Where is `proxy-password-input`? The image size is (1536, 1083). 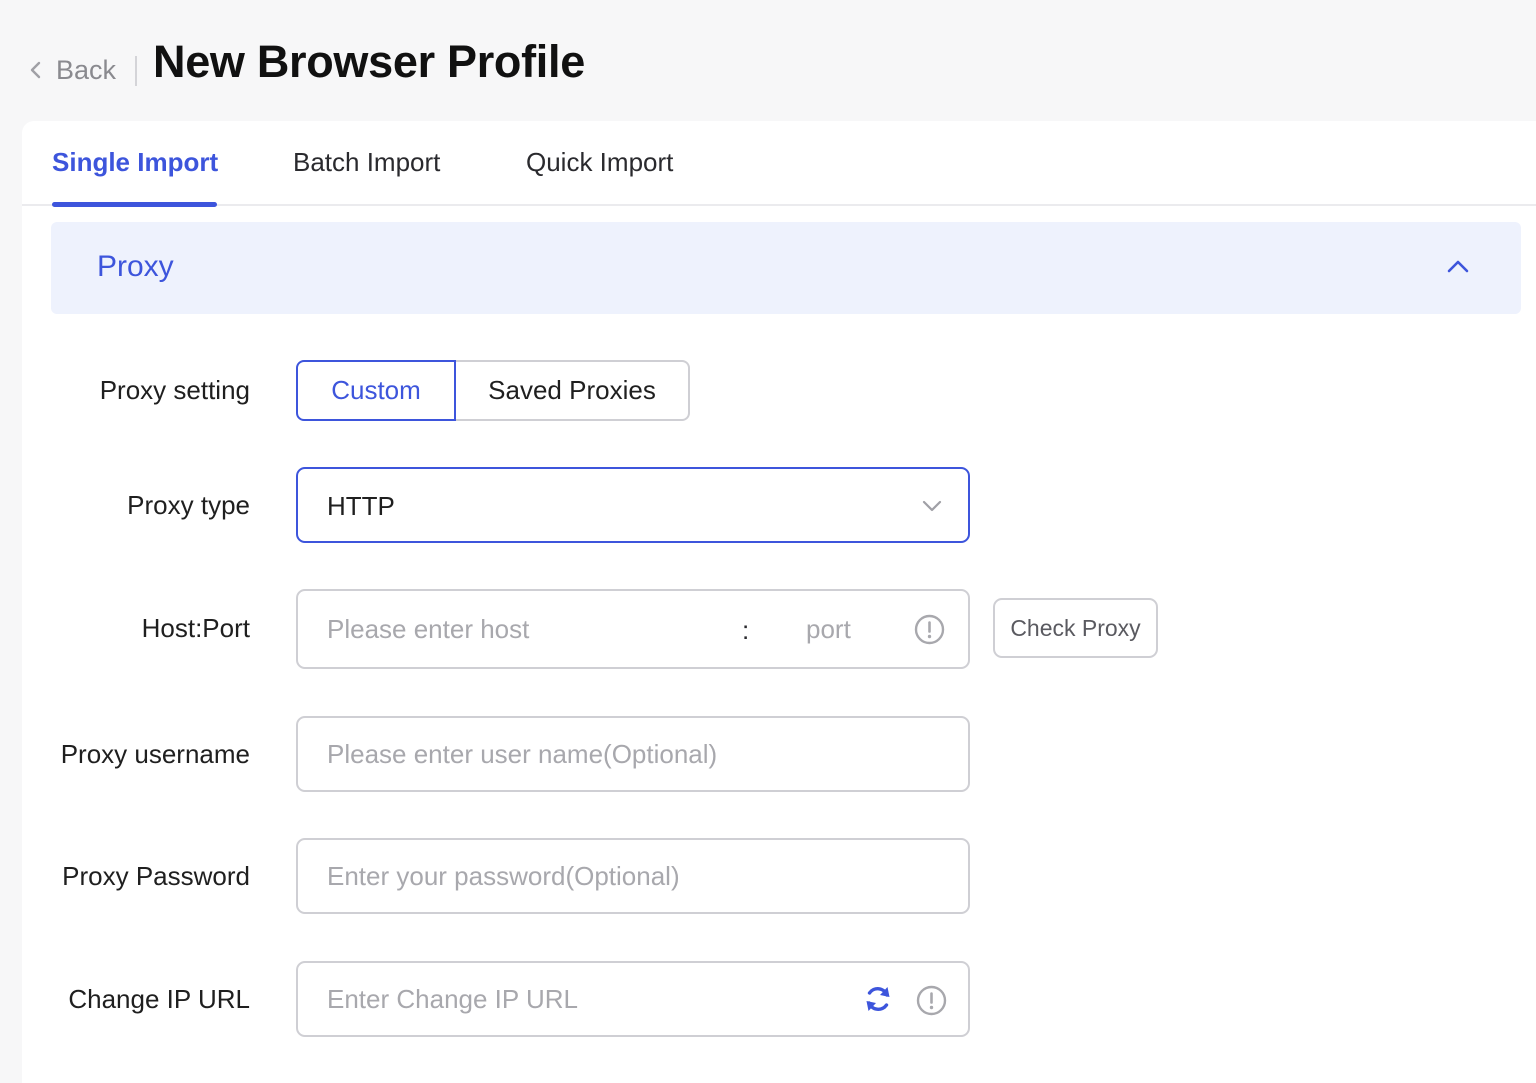
proxy-password-input is located at coordinates (632, 876).